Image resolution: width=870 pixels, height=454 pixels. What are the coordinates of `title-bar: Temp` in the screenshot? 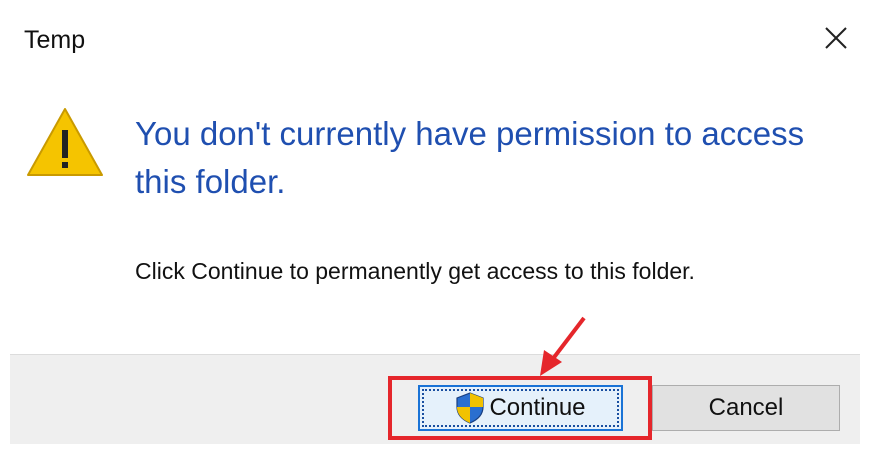 It's located at (435, 42).